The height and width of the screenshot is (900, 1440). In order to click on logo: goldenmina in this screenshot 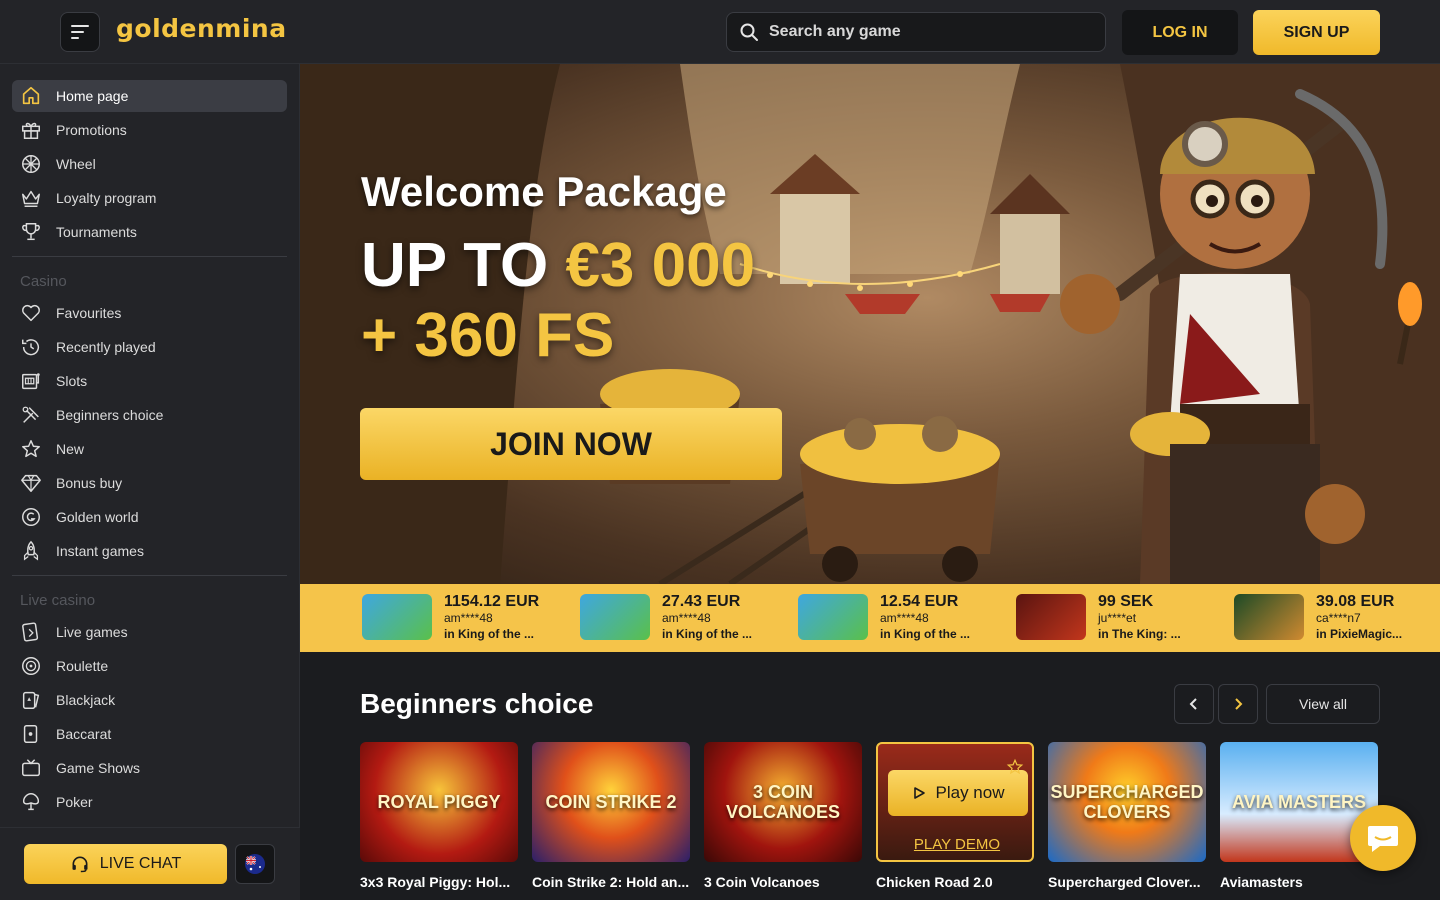, I will do `click(201, 28)`.